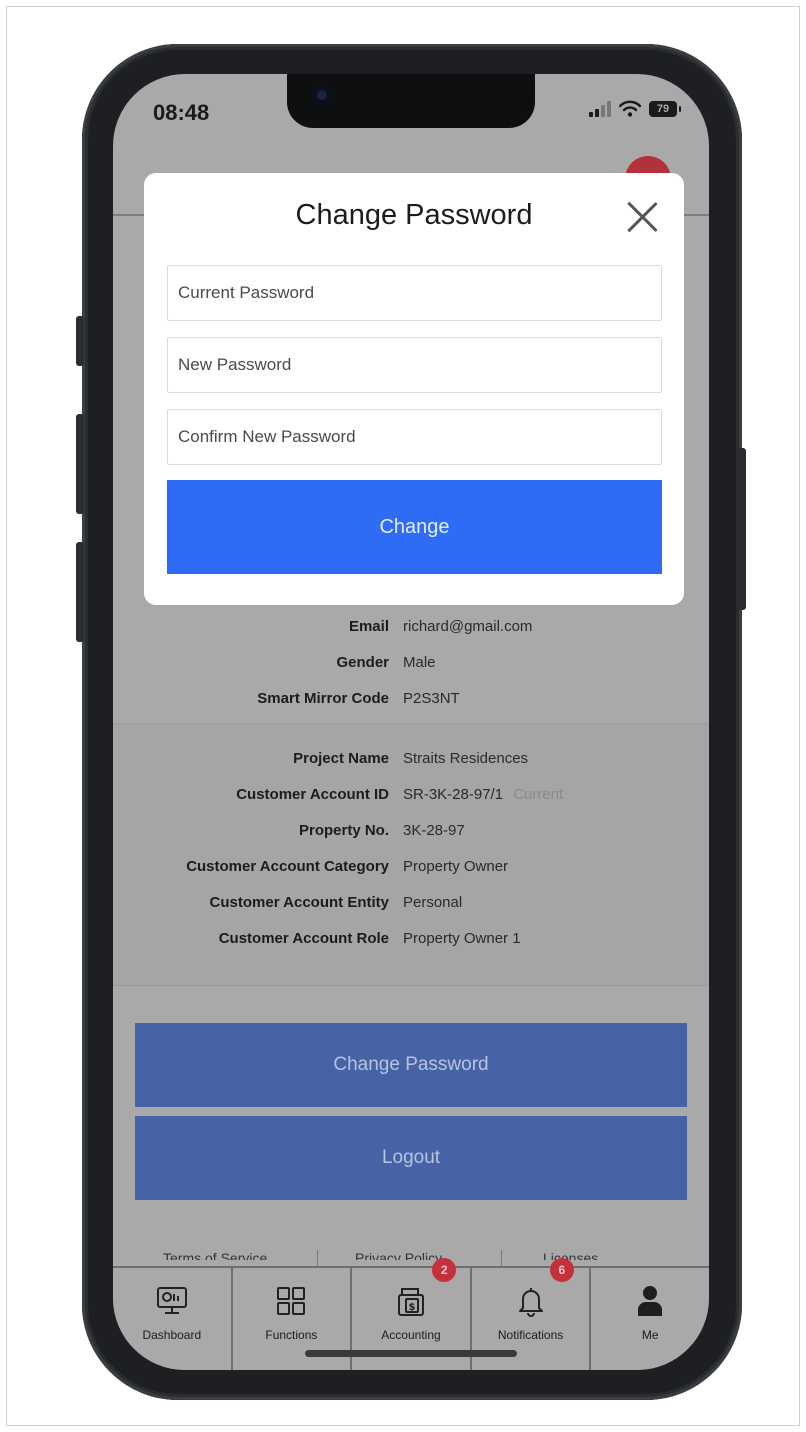  What do you see at coordinates (291, 1335) in the screenshot?
I see `tab-label: Functions` at bounding box center [291, 1335].